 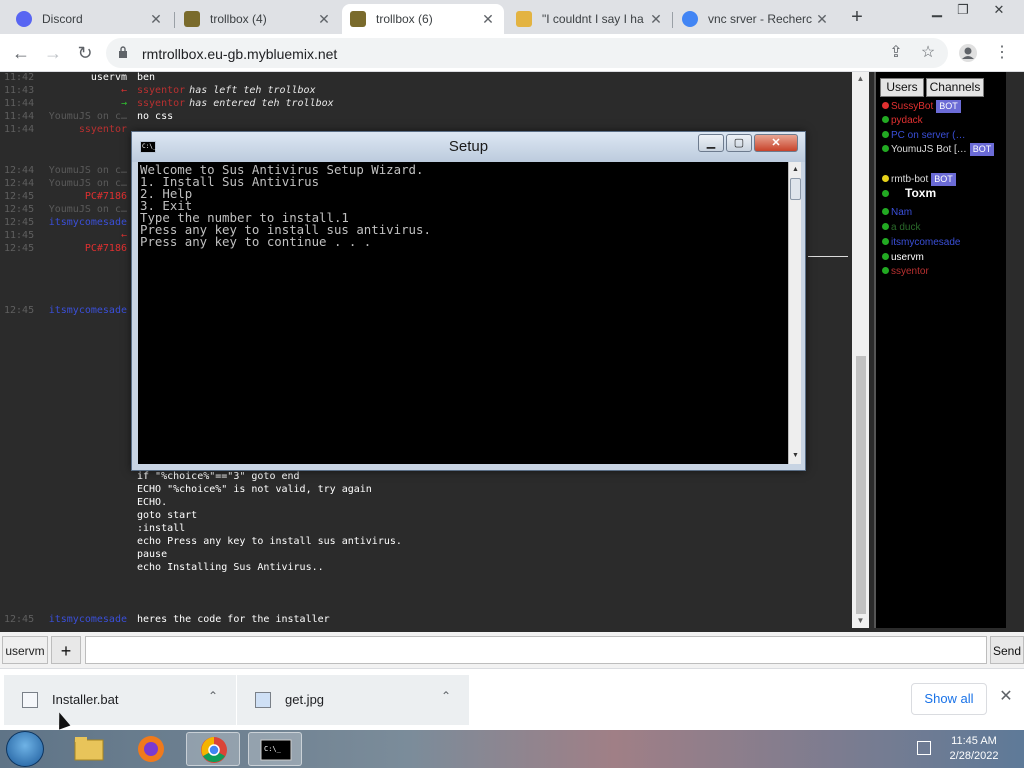 I want to click on reload-button: ↻, so click(x=85, y=53).